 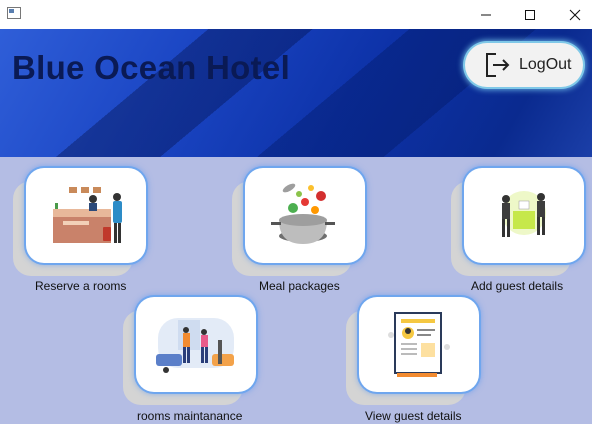 I want to click on room-cleaning-illustration-icon, so click(x=195, y=345).